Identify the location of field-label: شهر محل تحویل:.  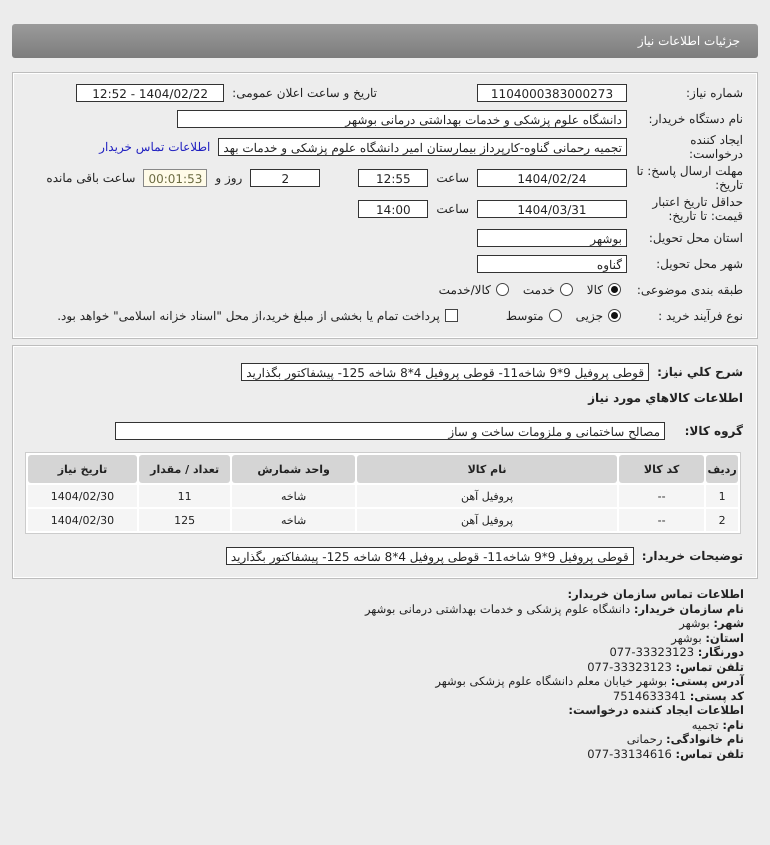
(699, 263).